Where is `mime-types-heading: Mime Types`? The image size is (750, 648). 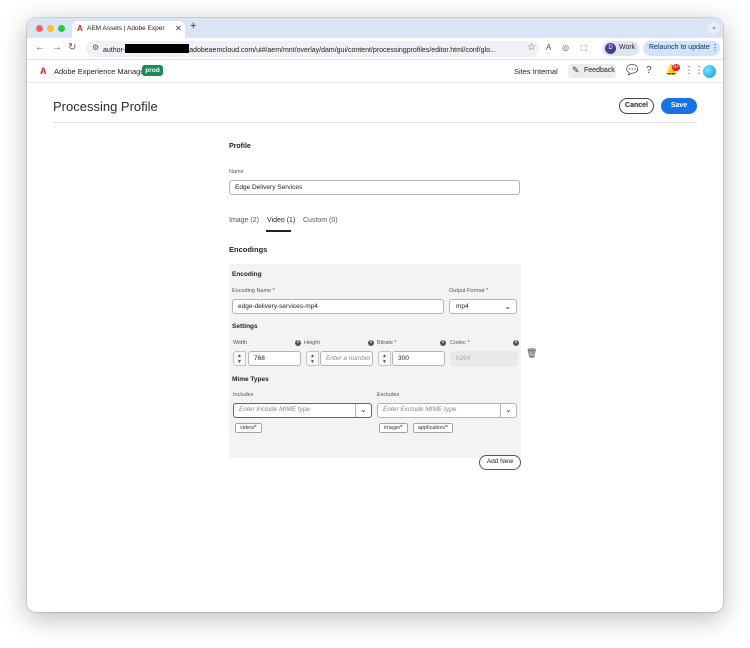 mime-types-heading: Mime Types is located at coordinates (250, 379).